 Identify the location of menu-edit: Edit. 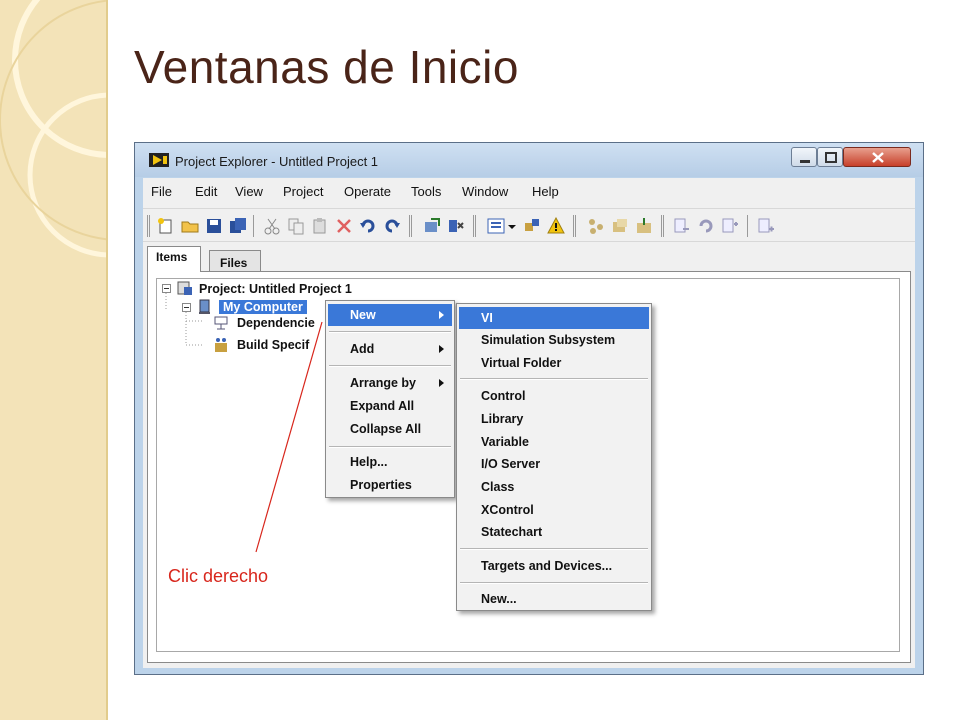
(206, 191).